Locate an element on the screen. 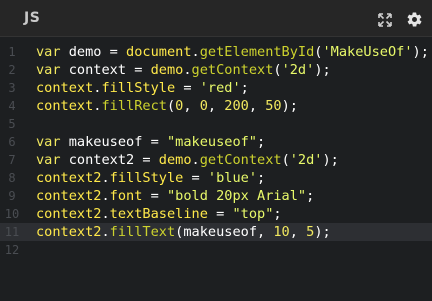 The height and width of the screenshot is (301, 432). code-line: 2 var context = demo.getContext('2d'); is located at coordinates (216, 70).